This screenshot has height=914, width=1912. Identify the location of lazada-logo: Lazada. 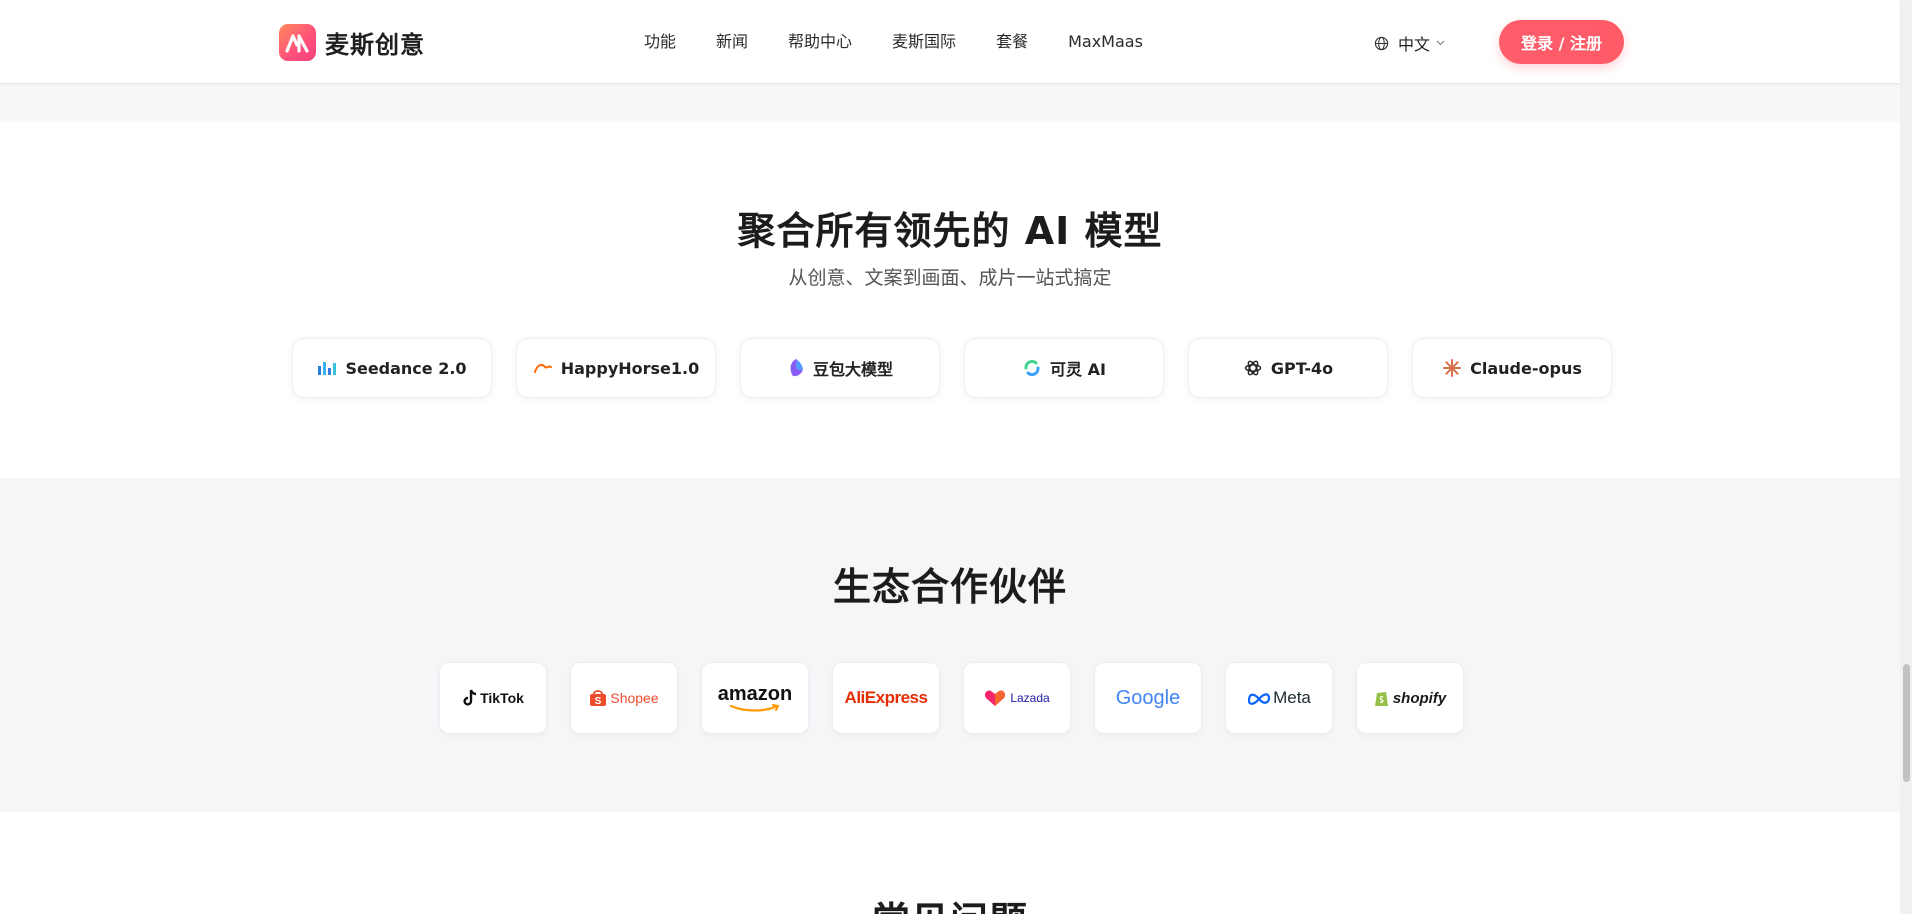
(1017, 698).